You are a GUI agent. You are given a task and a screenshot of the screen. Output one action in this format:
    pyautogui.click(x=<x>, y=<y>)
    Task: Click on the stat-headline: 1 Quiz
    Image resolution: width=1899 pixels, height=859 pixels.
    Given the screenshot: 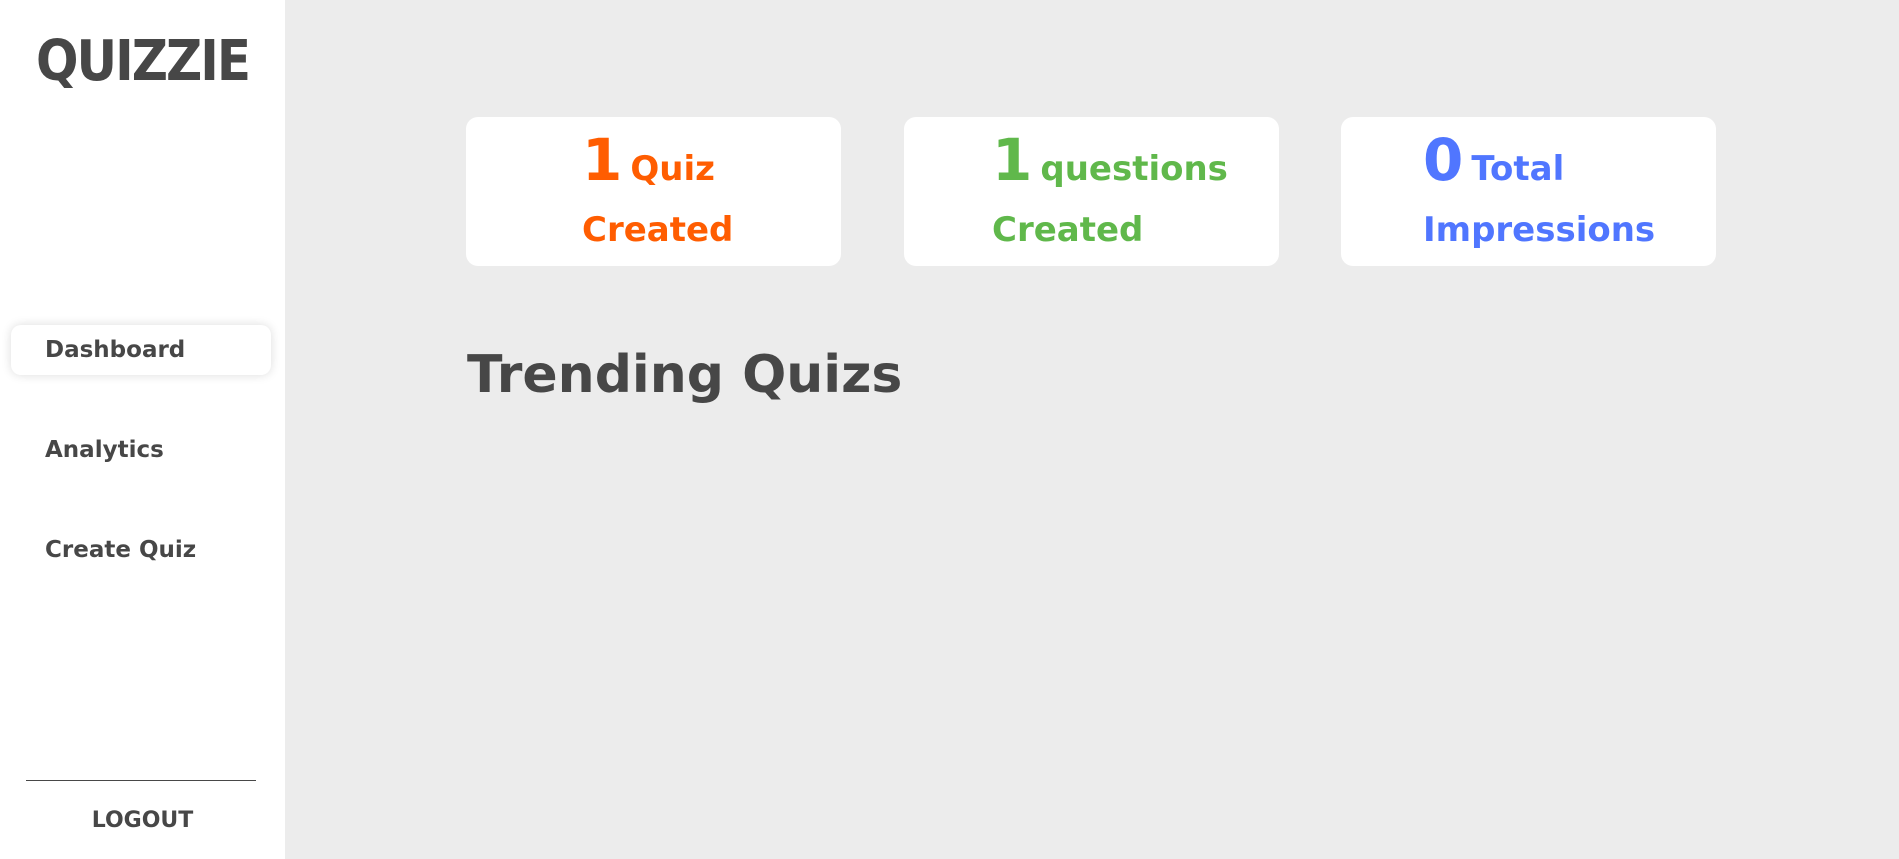 What is the action you would take?
    pyautogui.click(x=648, y=160)
    